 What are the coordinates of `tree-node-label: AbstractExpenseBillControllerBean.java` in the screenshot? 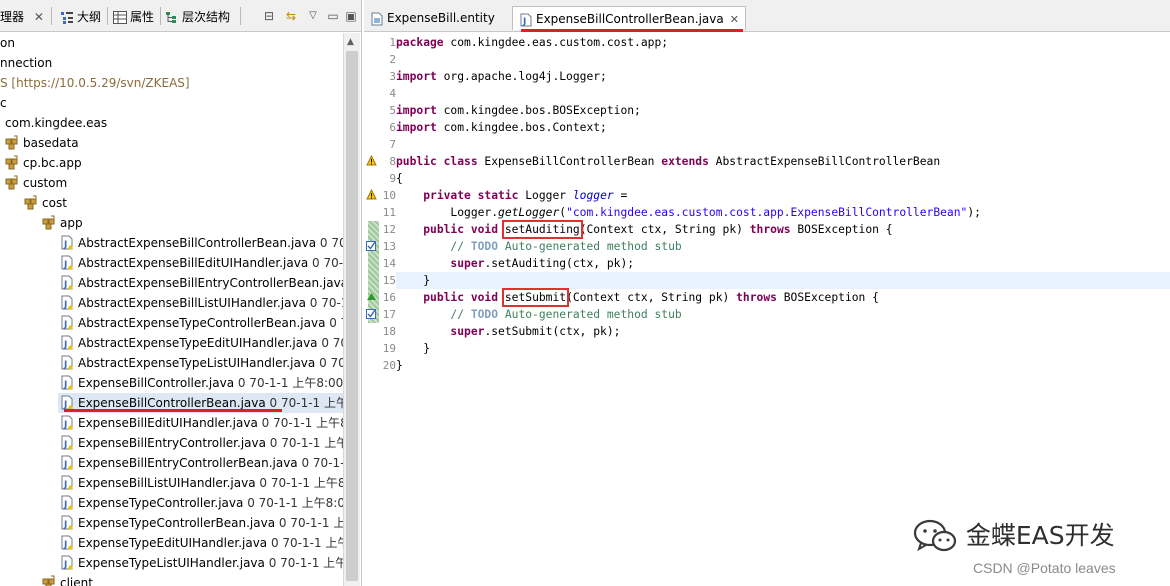 It's located at (197, 243).